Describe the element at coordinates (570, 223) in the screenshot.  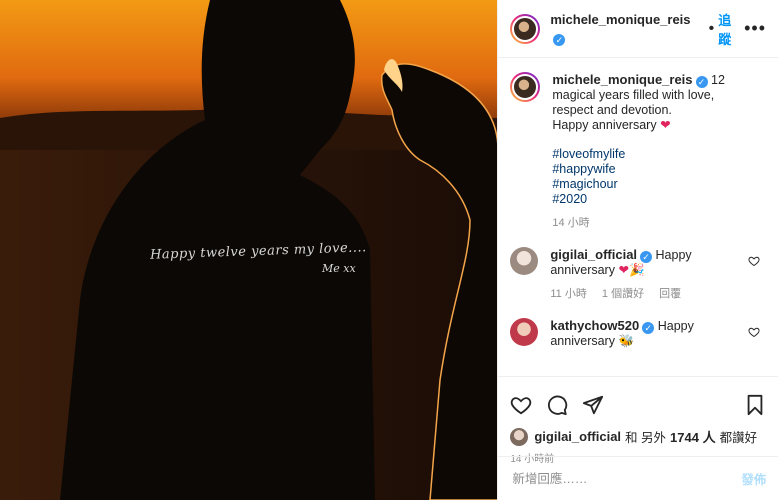
I see `caption-time: 14 小時` at that location.